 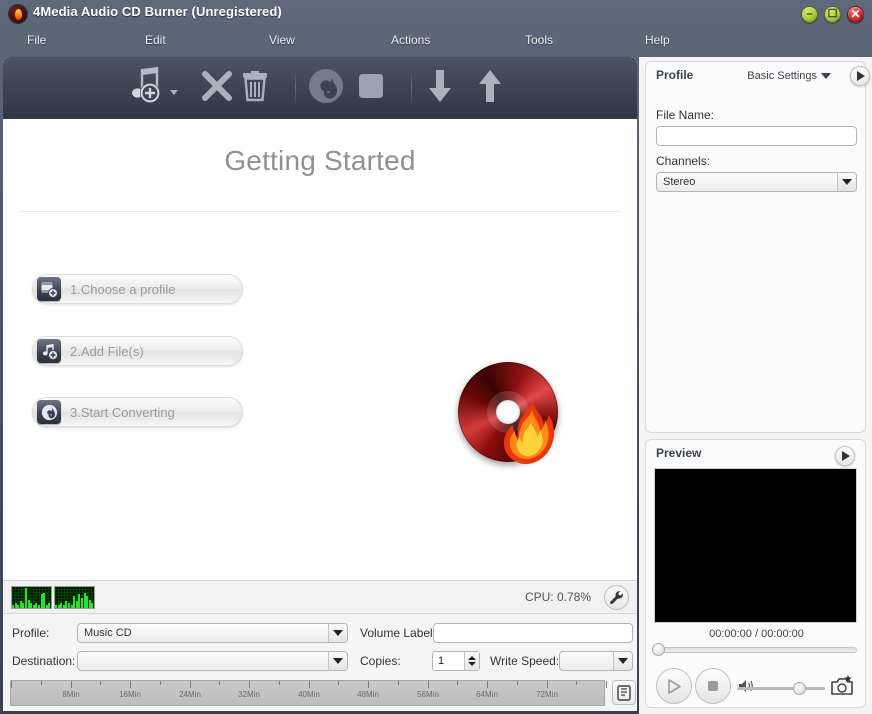 What do you see at coordinates (456, 661) in the screenshot?
I see `copies-stepper: 1` at bounding box center [456, 661].